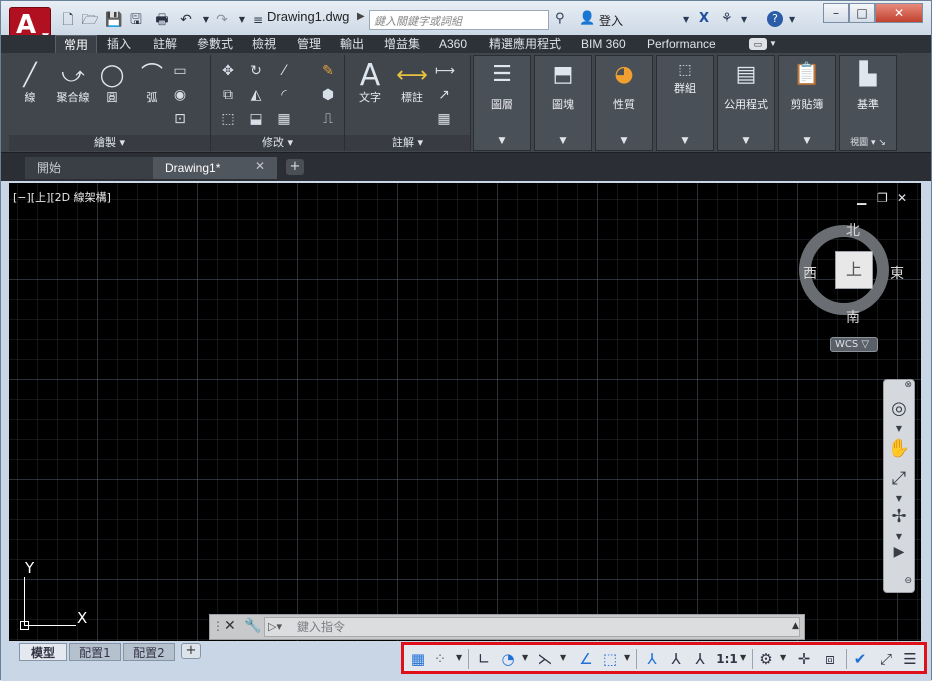  What do you see at coordinates (275, 626) in the screenshot?
I see `command-prompt-icon: ▷▾` at bounding box center [275, 626].